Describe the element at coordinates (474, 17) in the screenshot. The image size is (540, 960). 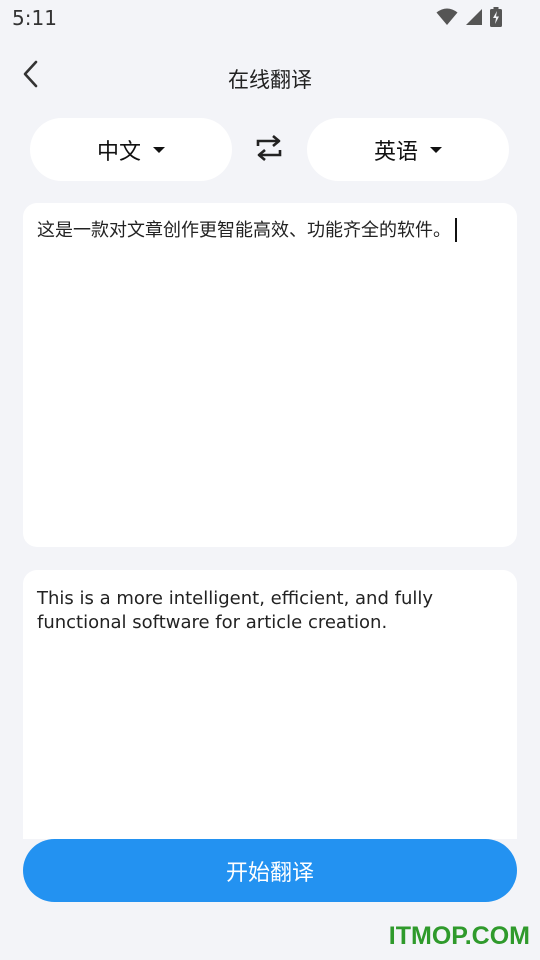
I see `cellular-signal-icon` at that location.